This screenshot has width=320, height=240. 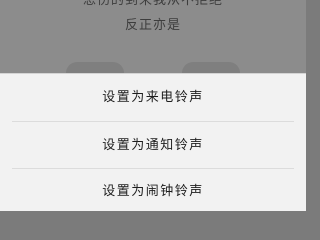 I want to click on lyric-line: 反正亦是, so click(x=152, y=25).